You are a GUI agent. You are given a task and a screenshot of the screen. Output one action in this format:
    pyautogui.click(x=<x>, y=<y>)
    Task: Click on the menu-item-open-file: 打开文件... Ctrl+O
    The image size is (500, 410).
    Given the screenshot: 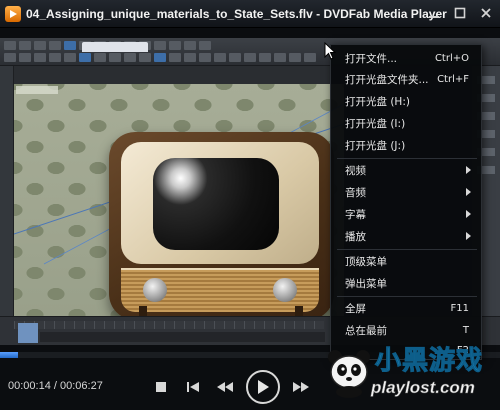 What is the action you would take?
    pyautogui.click(x=406, y=58)
    